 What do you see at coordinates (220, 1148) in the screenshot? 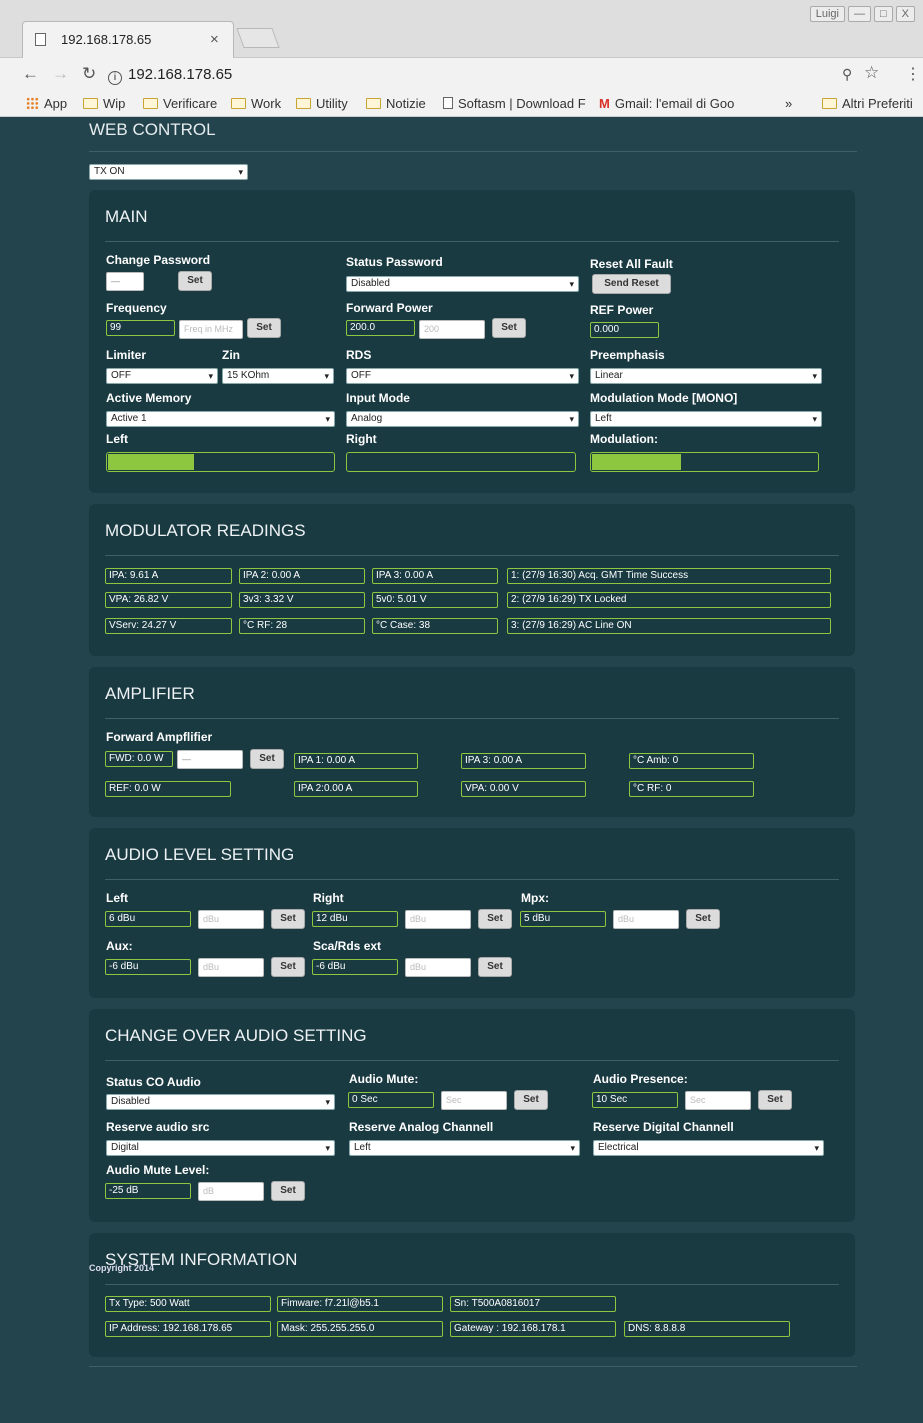
I see `reserve-src-select: Digital` at bounding box center [220, 1148].